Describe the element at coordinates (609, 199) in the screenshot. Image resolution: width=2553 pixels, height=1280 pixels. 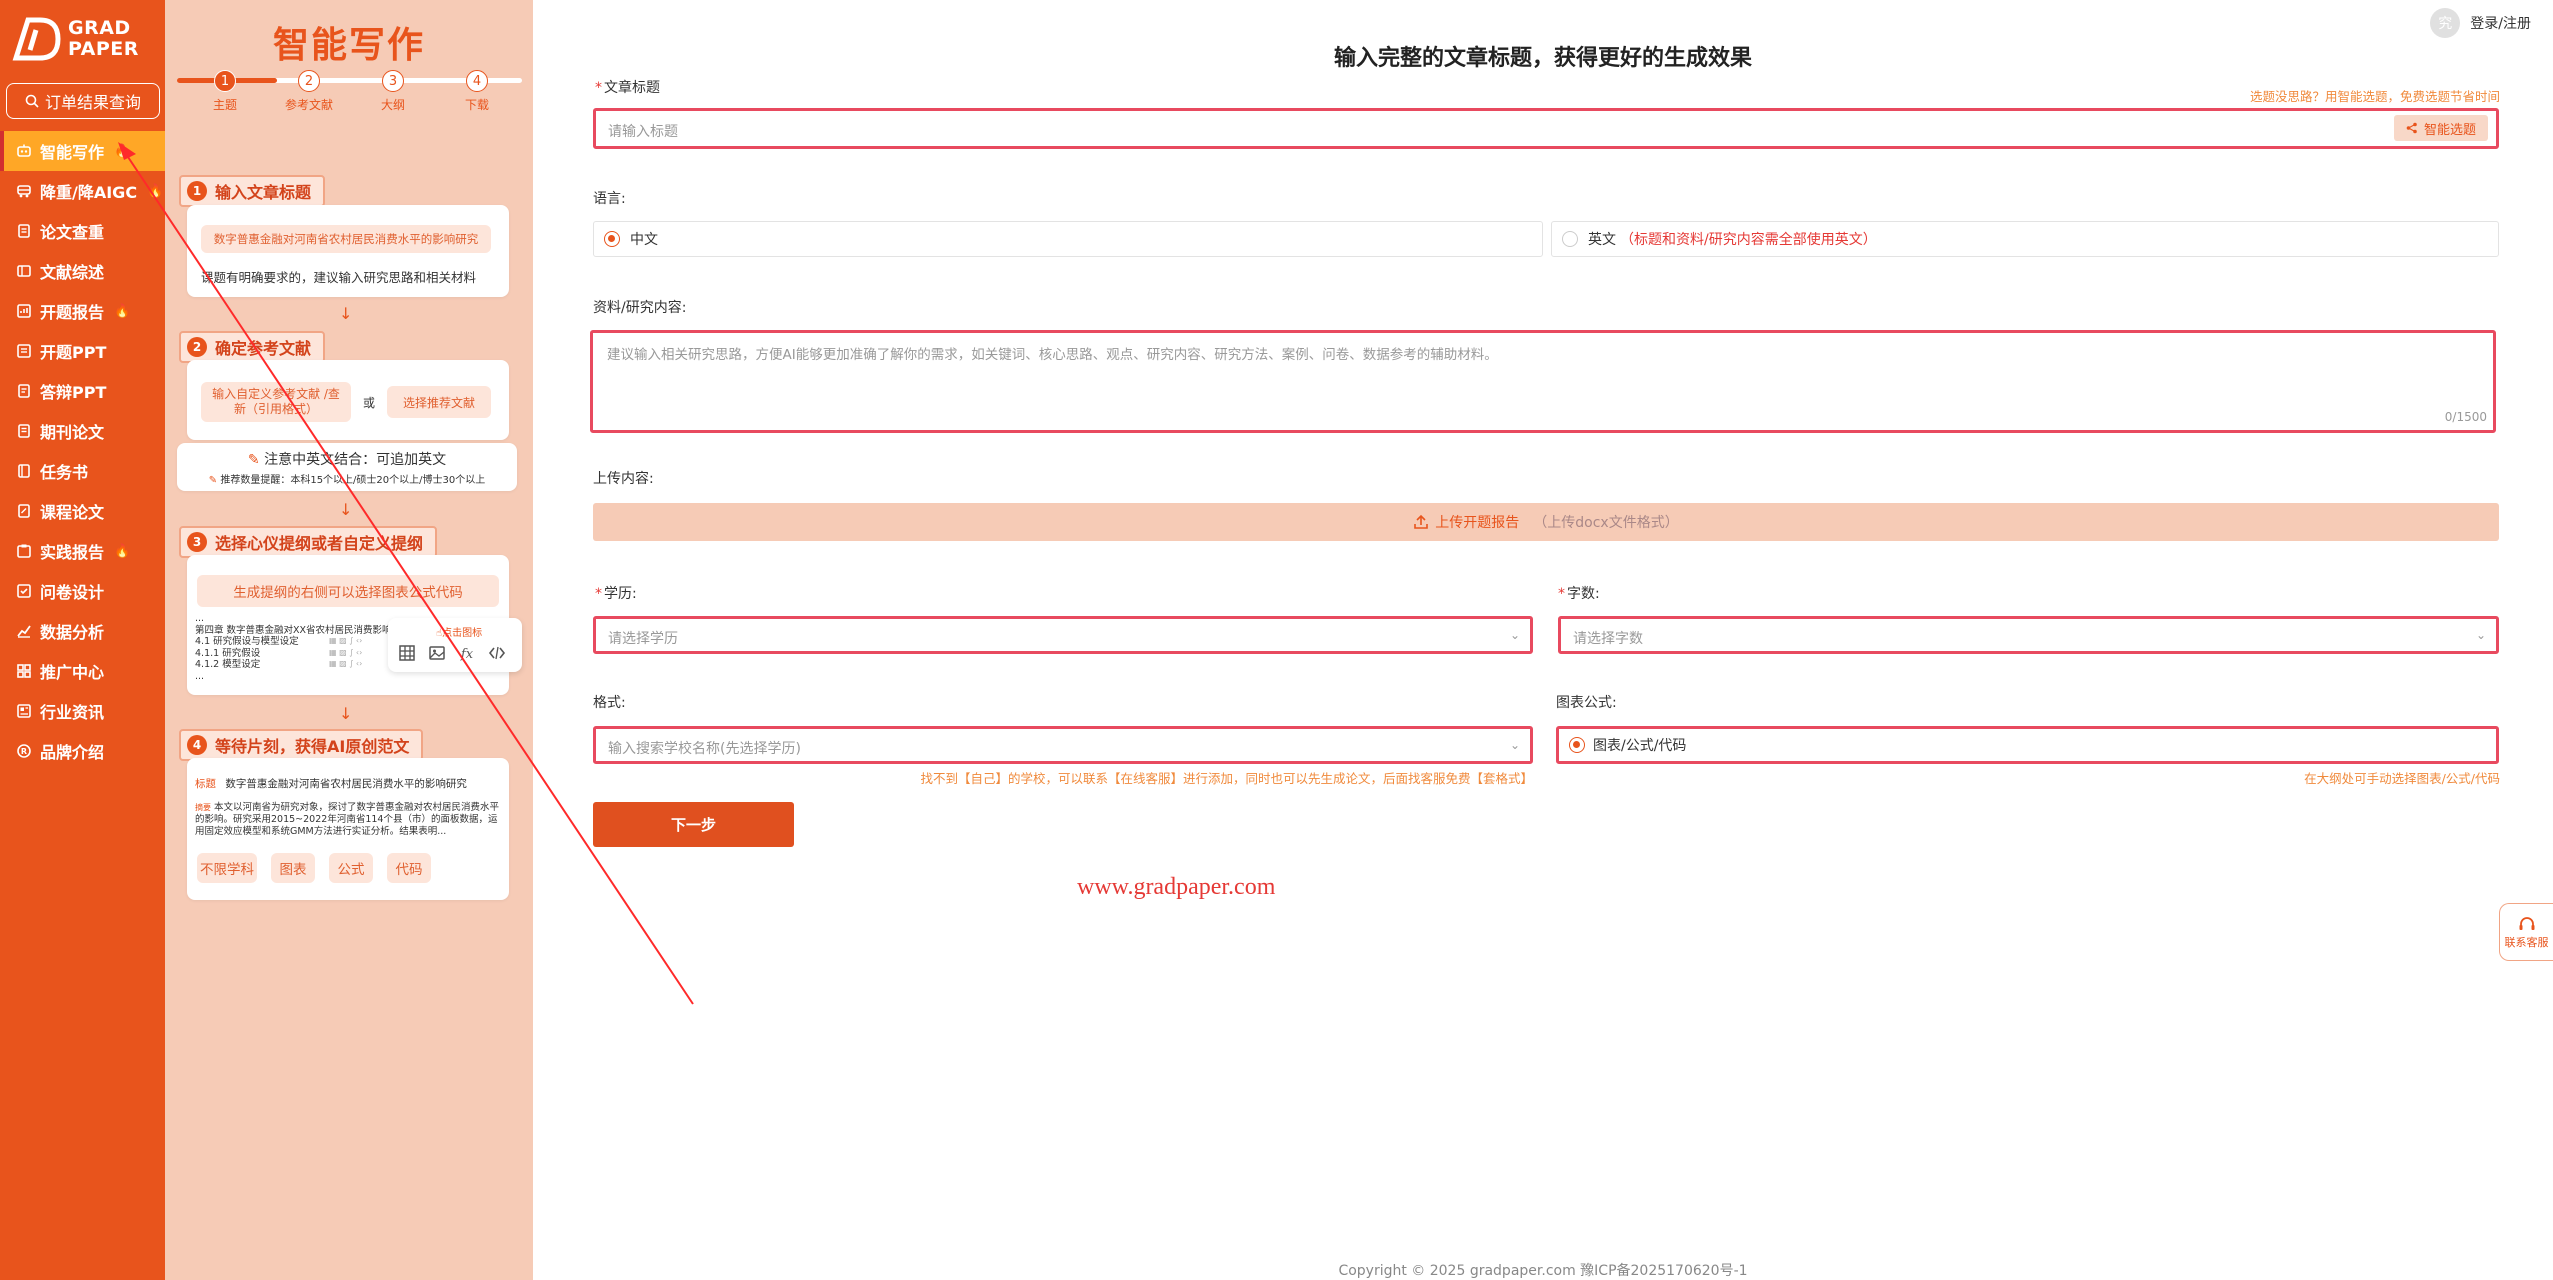
I see `language-label: 语言:` at that location.